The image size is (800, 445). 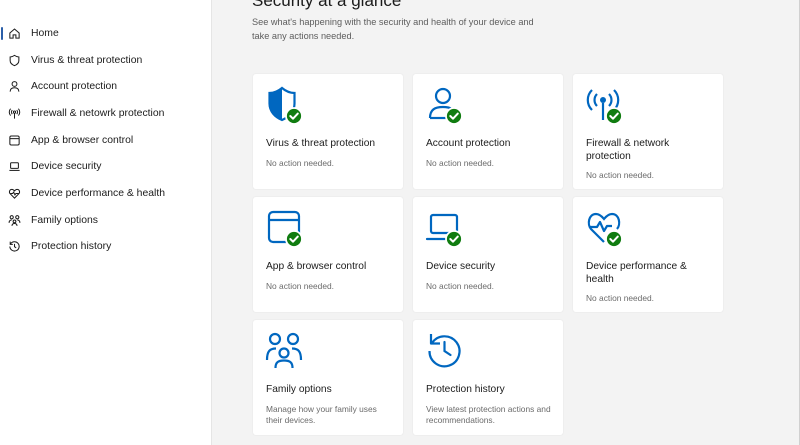 What do you see at coordinates (488, 254) in the screenshot?
I see `card-device-security: Device security No action needed.` at bounding box center [488, 254].